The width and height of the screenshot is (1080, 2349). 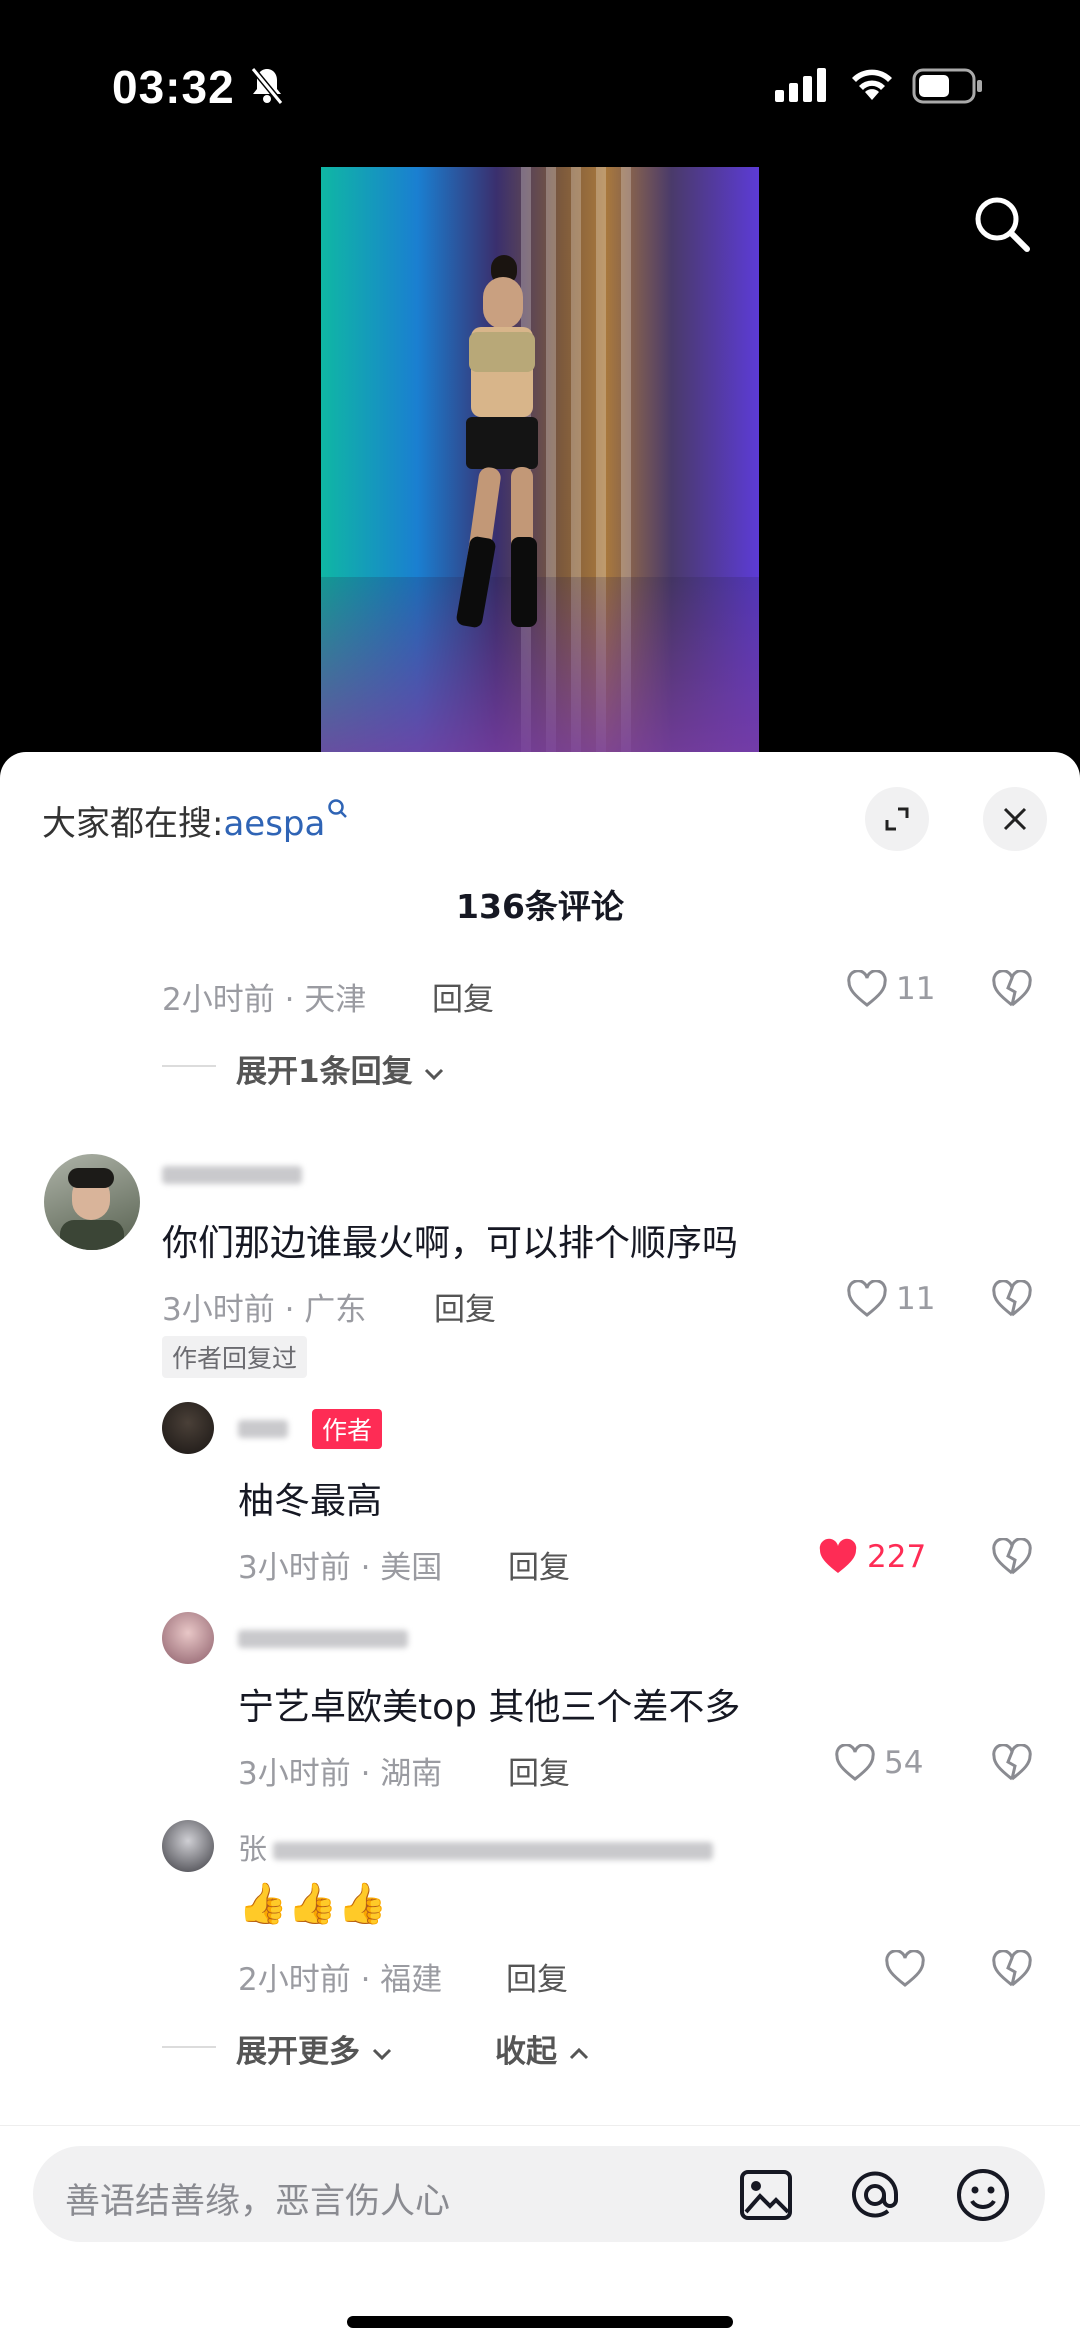 What do you see at coordinates (324, 1072) in the screenshot?
I see `expand-replies-label: 展开1条回复` at bounding box center [324, 1072].